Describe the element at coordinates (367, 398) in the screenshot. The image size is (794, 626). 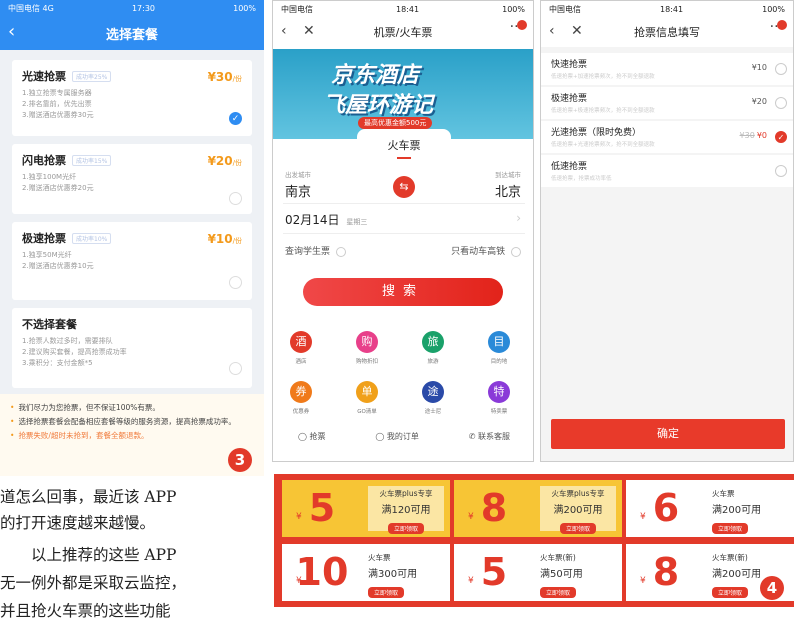
I see `service-go-list: 单 GO清单` at that location.